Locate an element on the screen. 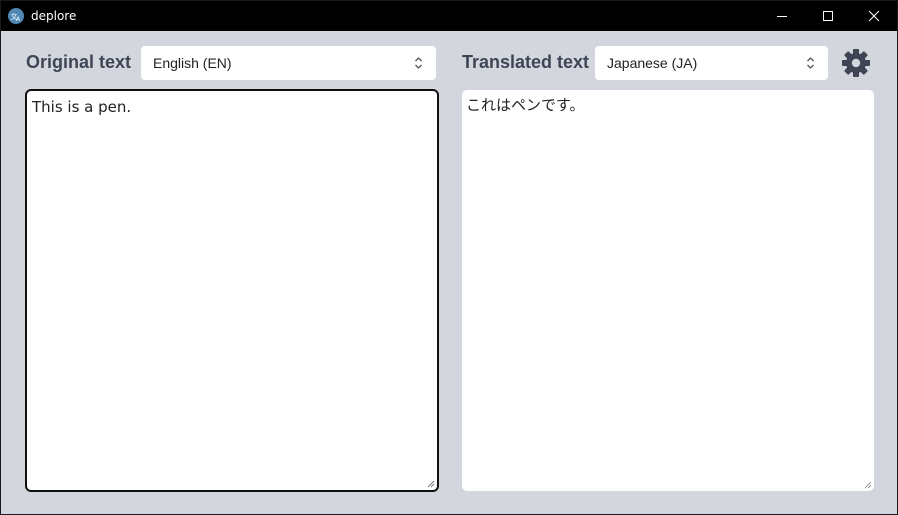  gear-icon is located at coordinates (855, 62).